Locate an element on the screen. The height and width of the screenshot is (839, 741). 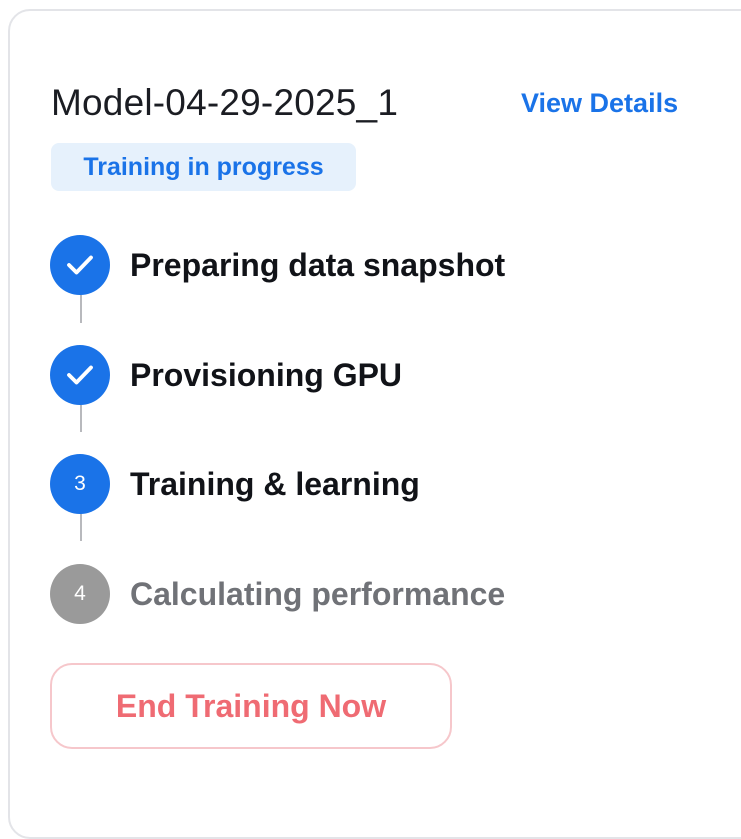
step-training-learning: 3 Training & learning is located at coordinates (350, 484).